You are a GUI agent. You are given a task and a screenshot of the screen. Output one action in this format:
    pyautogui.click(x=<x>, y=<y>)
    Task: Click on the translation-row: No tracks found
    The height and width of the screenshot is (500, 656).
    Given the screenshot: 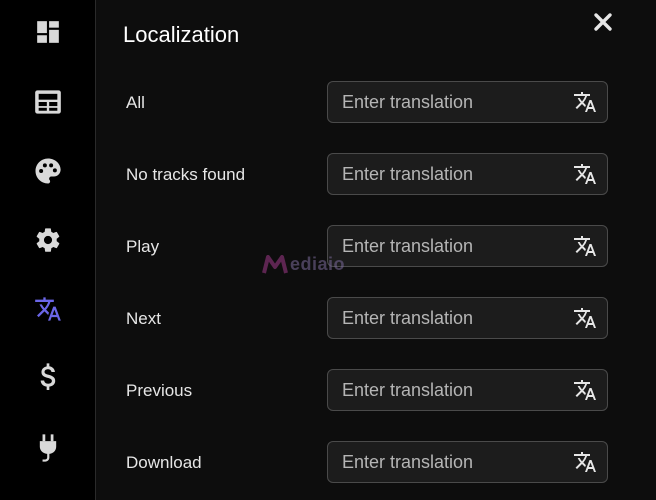 What is the action you would take?
    pyautogui.click(x=376, y=175)
    